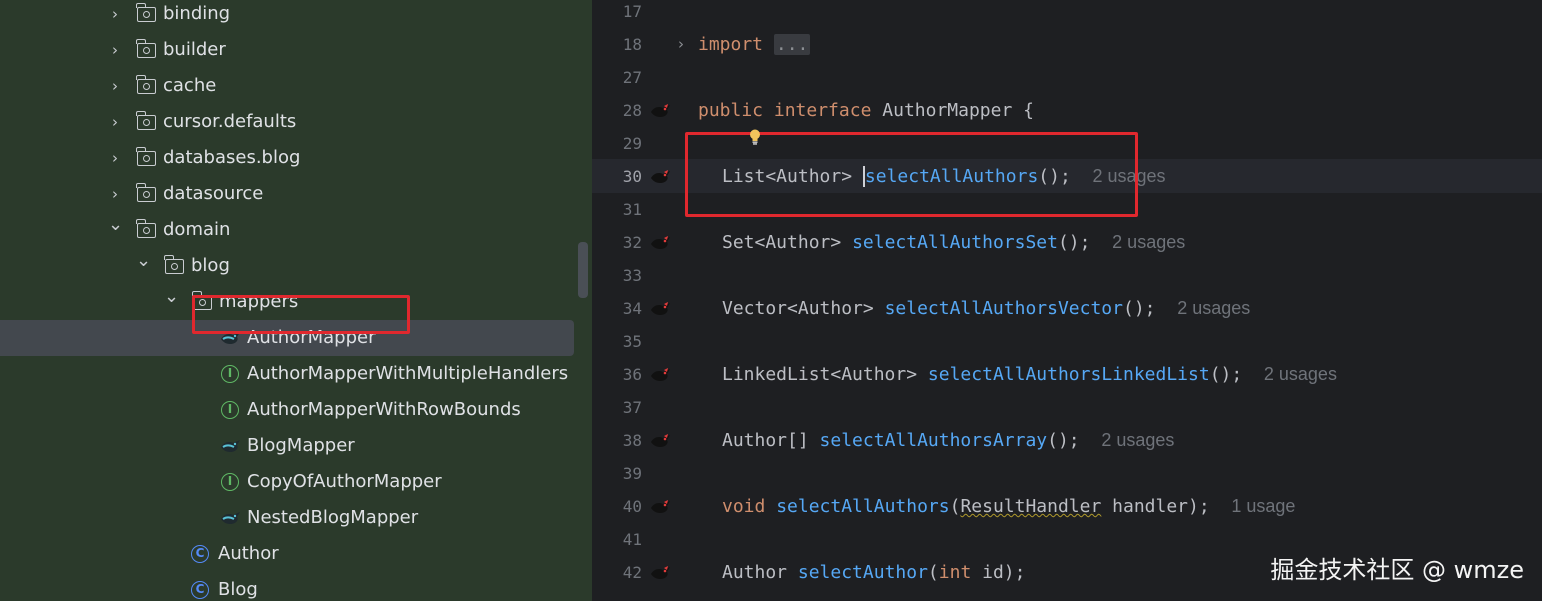  I want to click on tree-item-builder: › builder, so click(287, 50).